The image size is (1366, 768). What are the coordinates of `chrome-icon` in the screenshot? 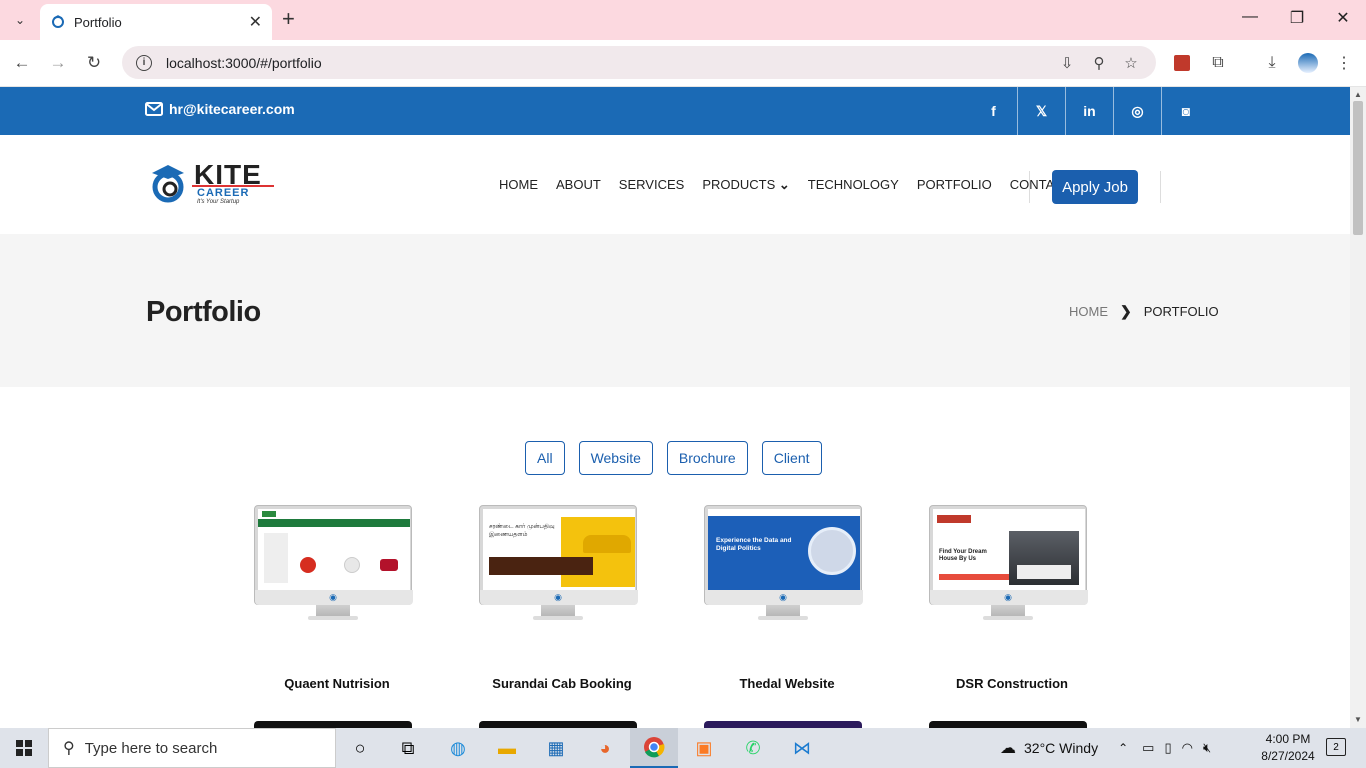 It's located at (654, 748).